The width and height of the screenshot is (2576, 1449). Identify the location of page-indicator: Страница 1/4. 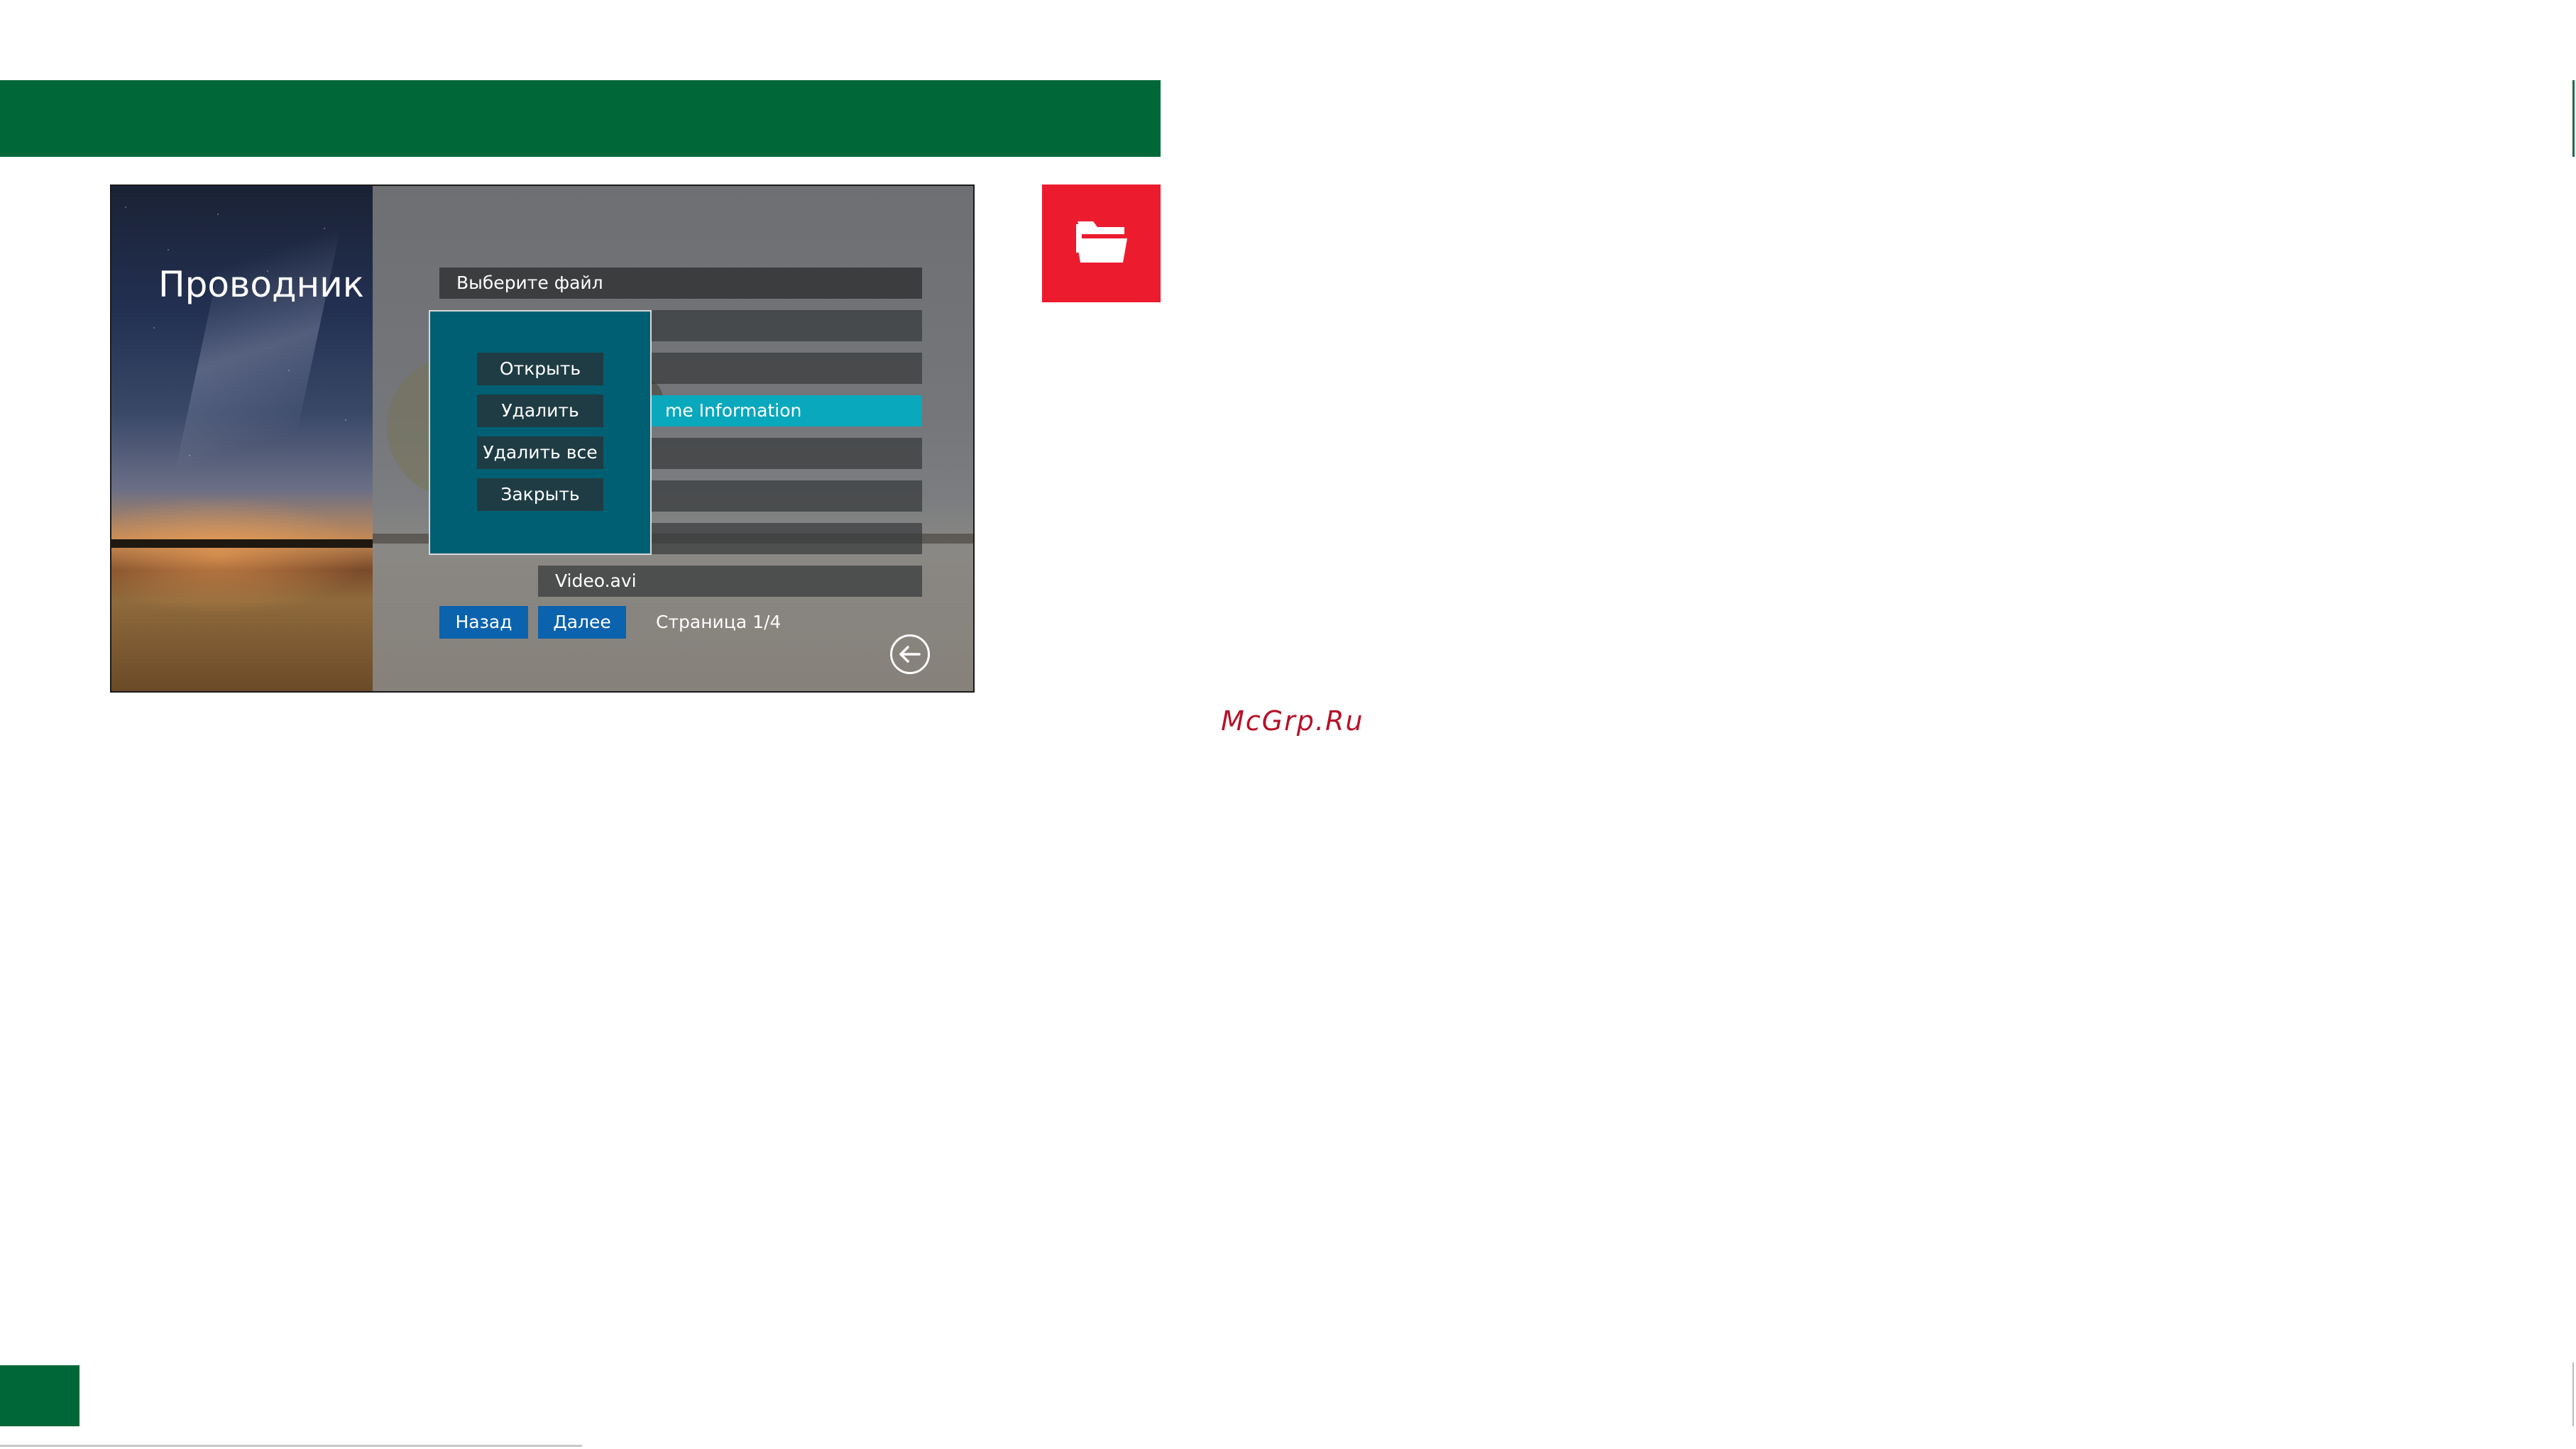
(719, 622).